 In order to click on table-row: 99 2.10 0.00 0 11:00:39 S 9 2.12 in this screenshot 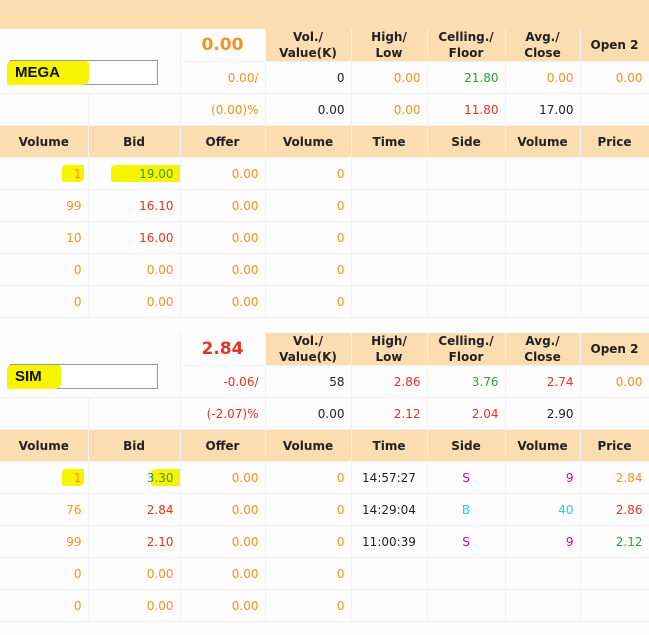, I will do `click(324, 541)`.